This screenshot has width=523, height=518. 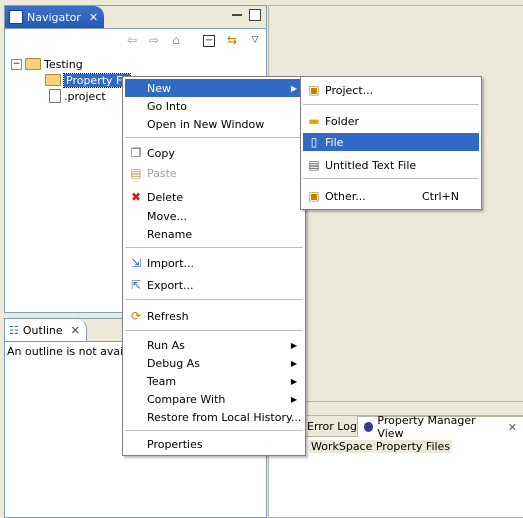 I want to click on navigator-title: Navigator, so click(x=54, y=17).